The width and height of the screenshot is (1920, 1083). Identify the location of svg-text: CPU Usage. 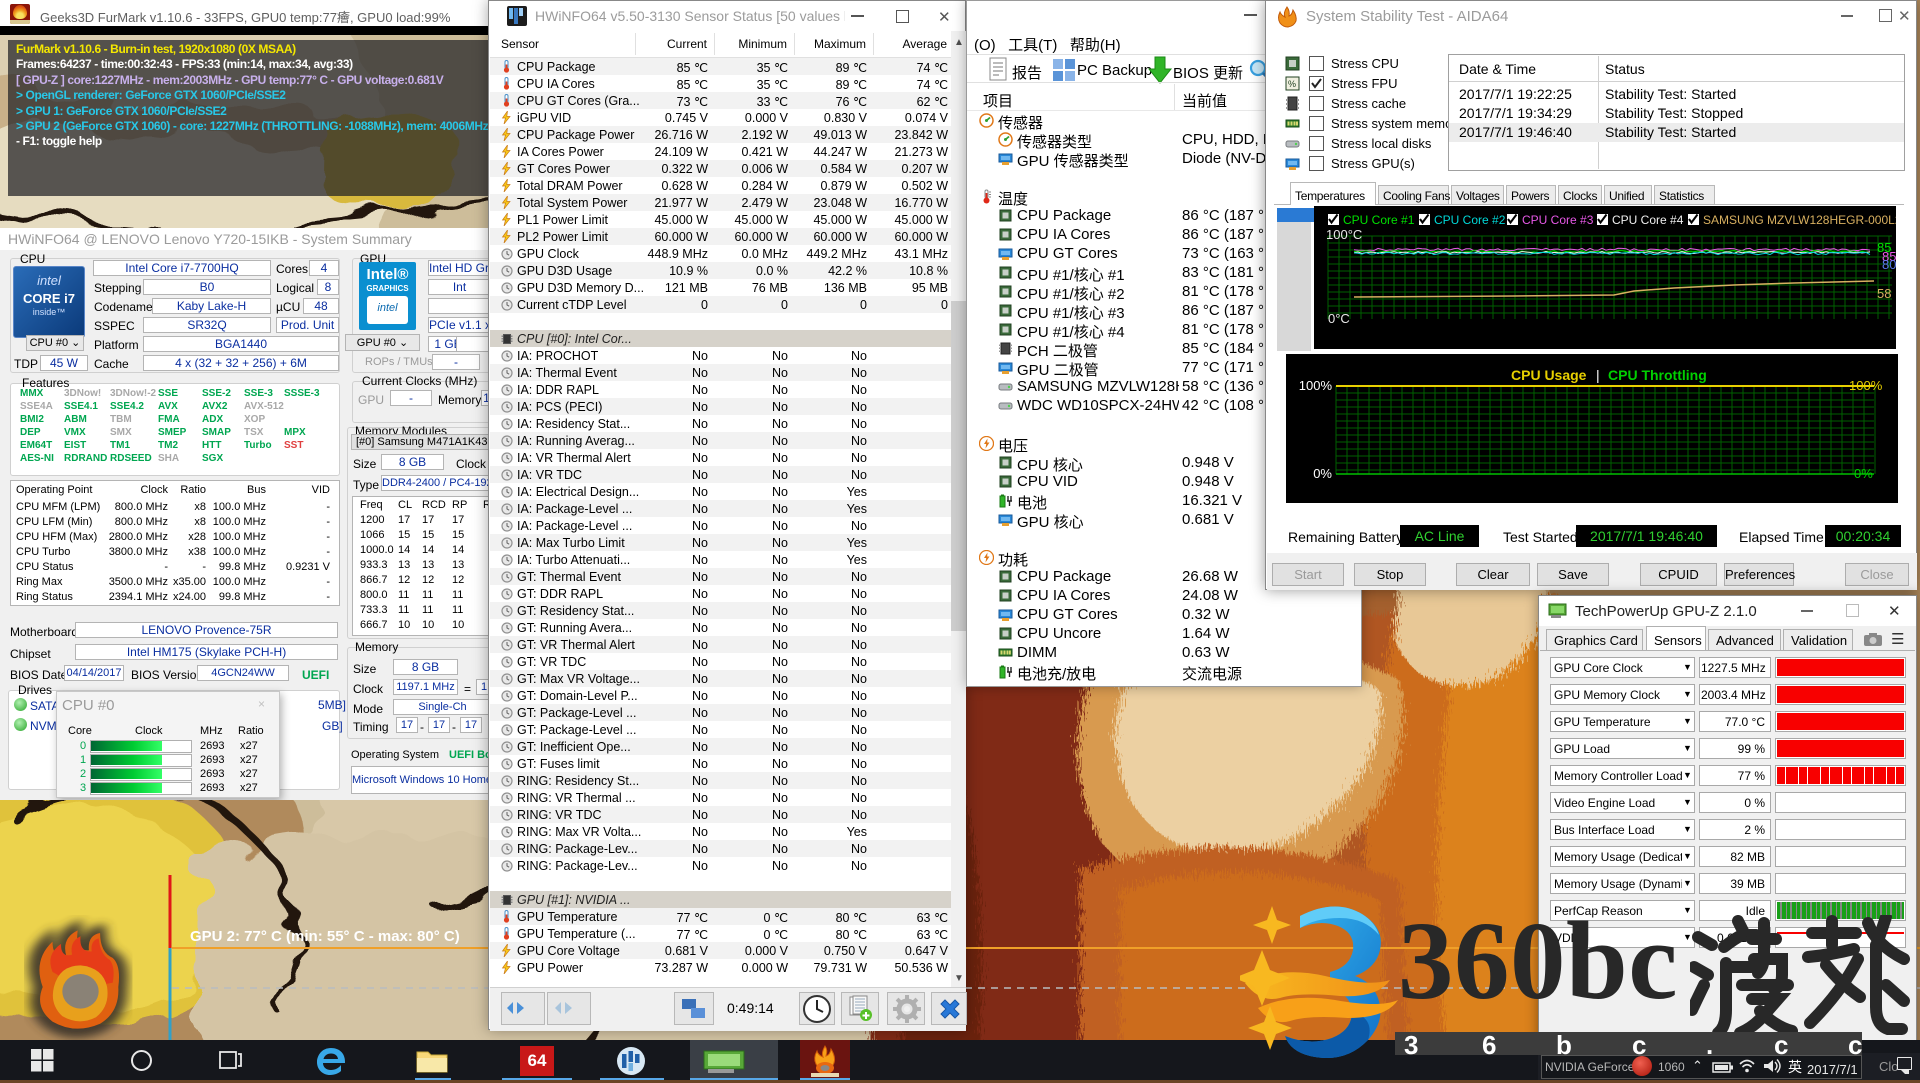
(1549, 375).